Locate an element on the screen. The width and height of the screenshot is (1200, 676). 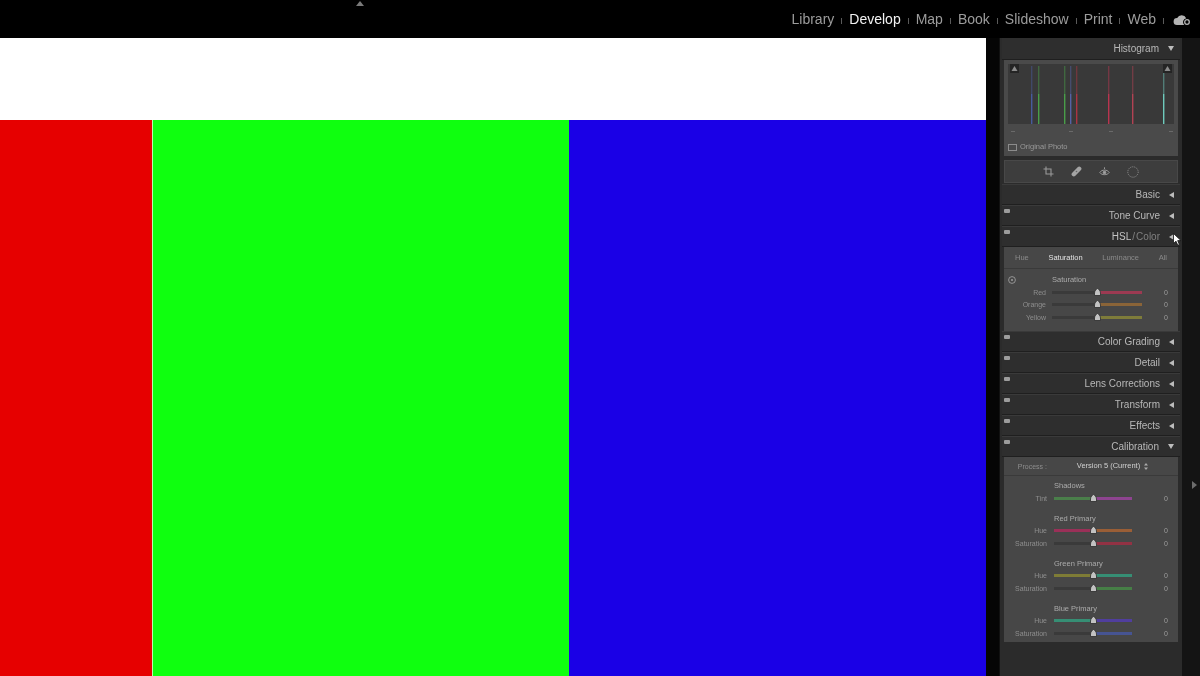
panel-header: Lens Corrections is located at coordinates (1091, 383).